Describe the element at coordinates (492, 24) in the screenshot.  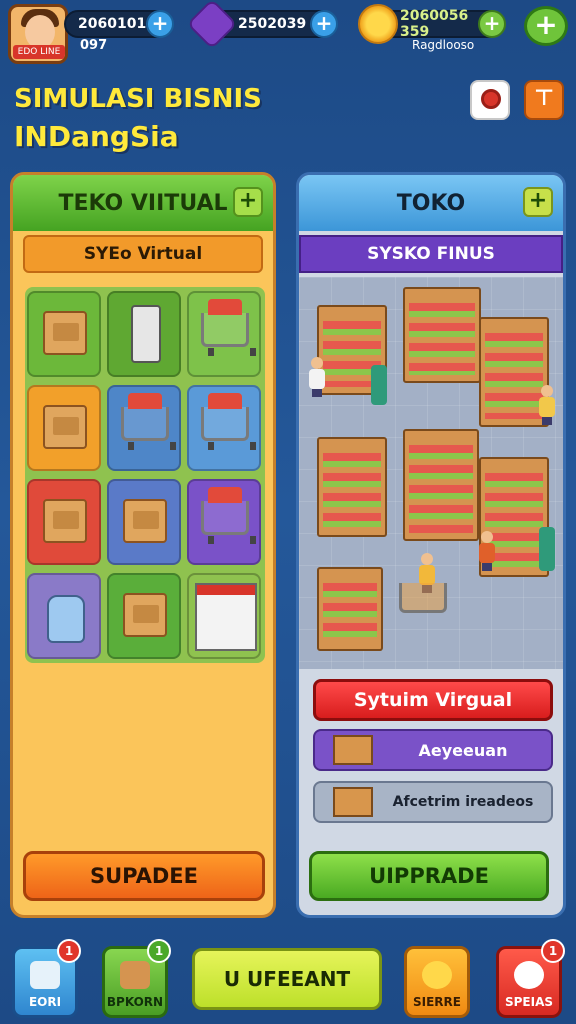
I see `add-gold-button: +` at that location.